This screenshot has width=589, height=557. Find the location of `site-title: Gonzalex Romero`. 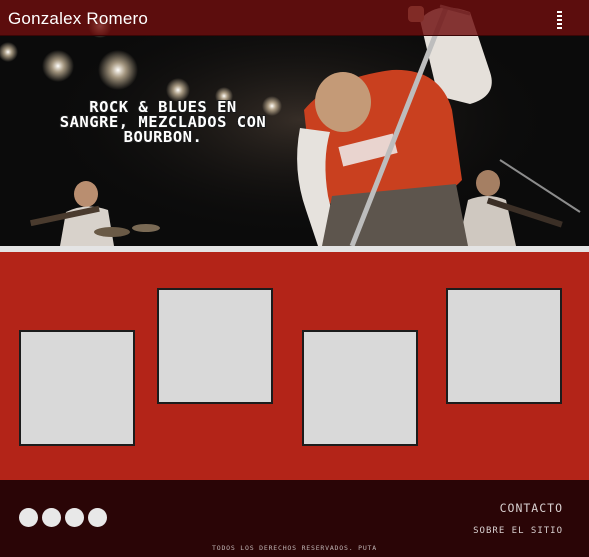

site-title: Gonzalex Romero is located at coordinates (78, 19).